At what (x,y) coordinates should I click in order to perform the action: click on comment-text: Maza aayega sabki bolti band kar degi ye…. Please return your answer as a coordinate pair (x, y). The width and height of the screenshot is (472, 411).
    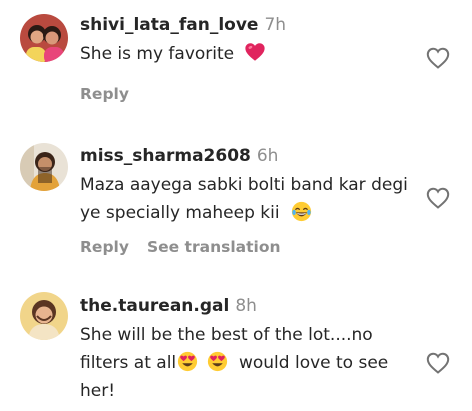
    Looking at the image, I should click on (245, 199).